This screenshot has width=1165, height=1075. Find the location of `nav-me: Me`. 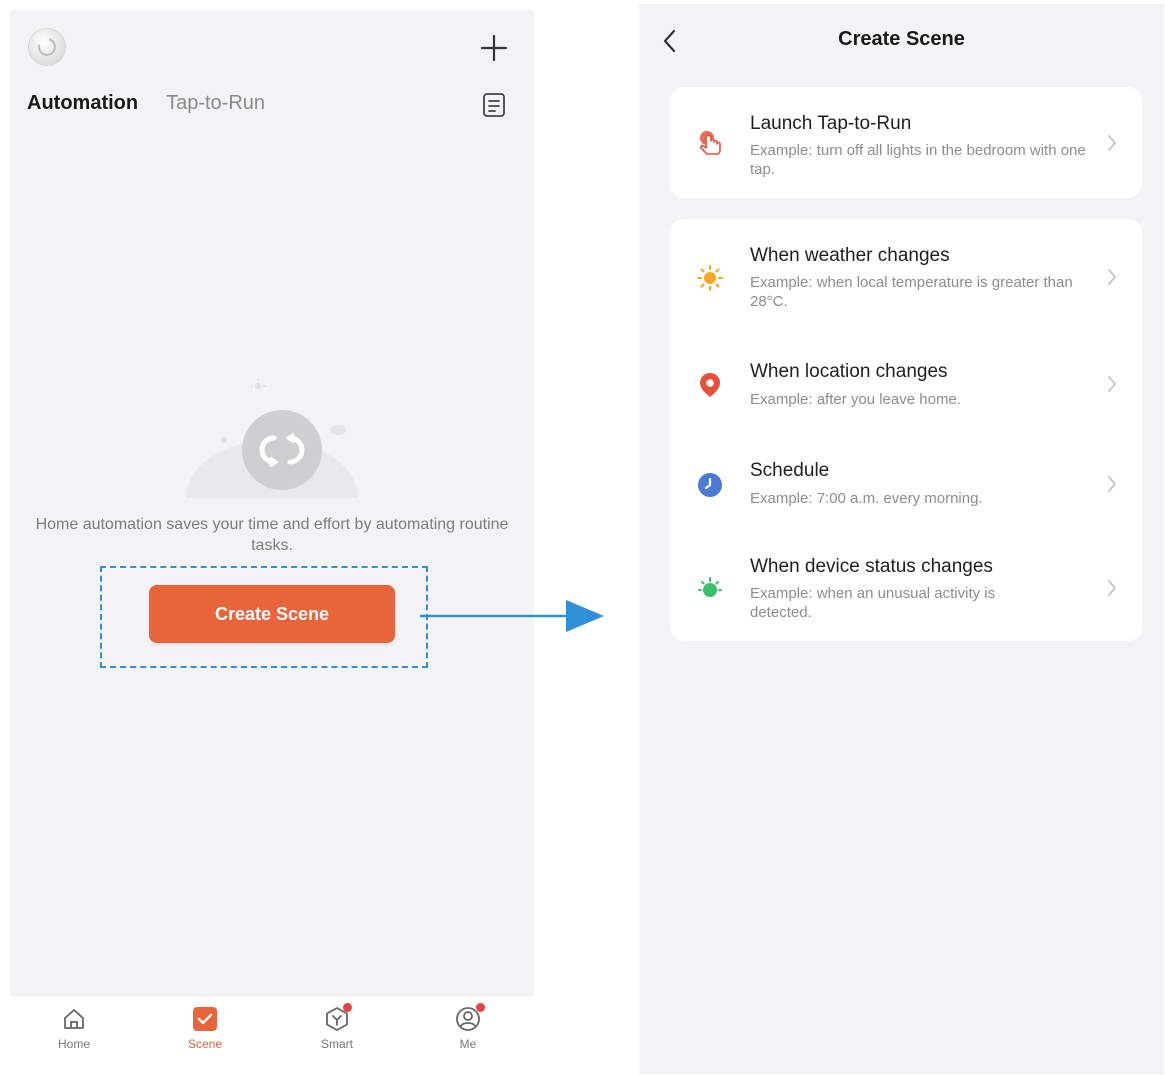

nav-me: Me is located at coordinates (468, 1027).